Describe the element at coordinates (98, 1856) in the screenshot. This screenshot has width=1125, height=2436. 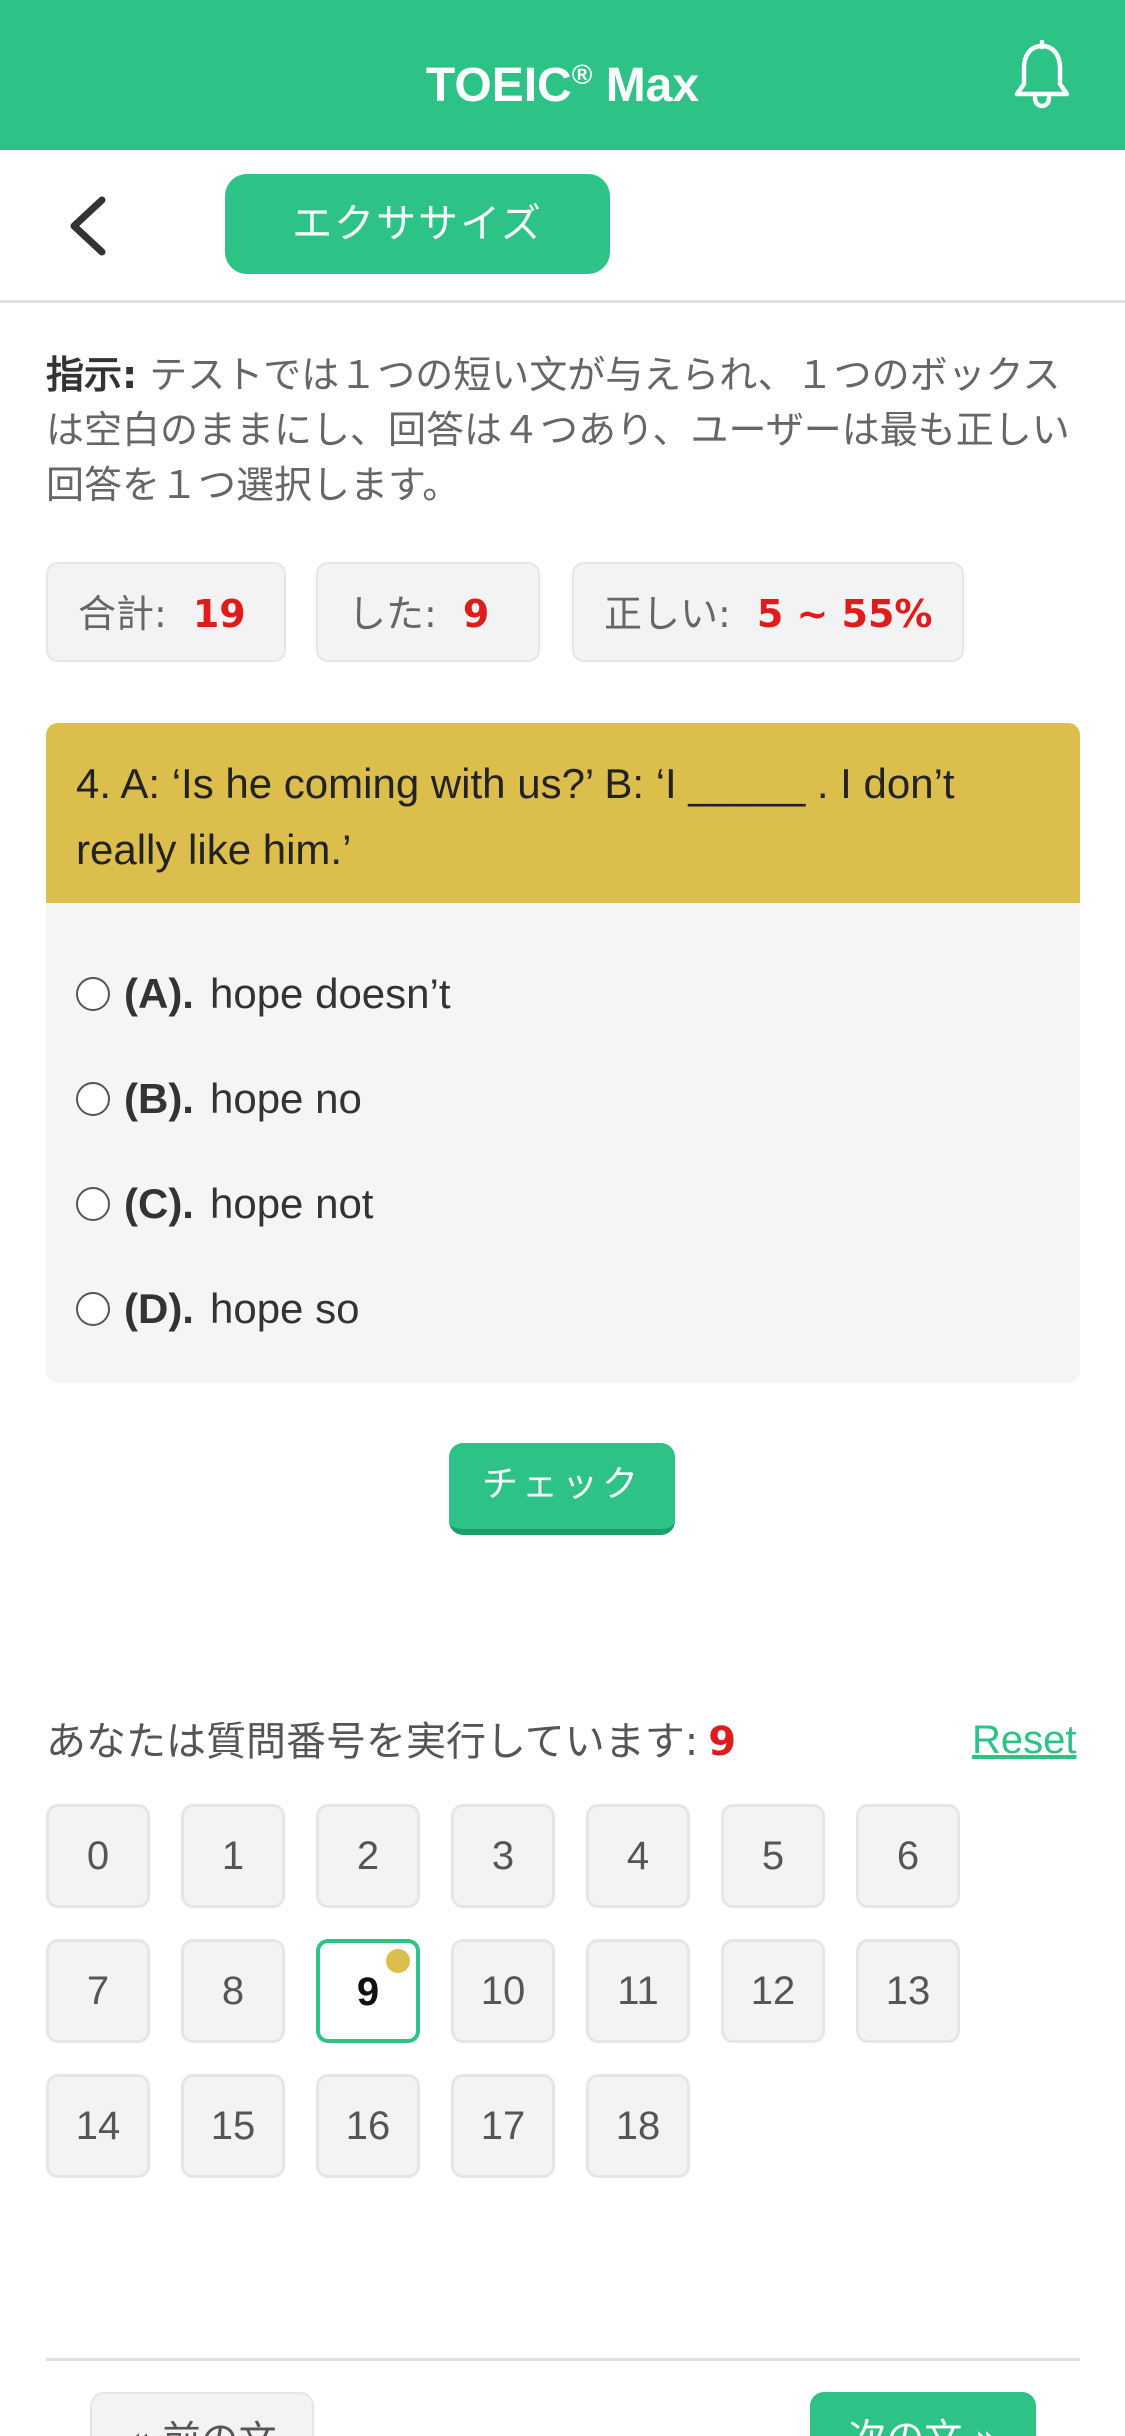
I see `question-number-0: 0` at that location.